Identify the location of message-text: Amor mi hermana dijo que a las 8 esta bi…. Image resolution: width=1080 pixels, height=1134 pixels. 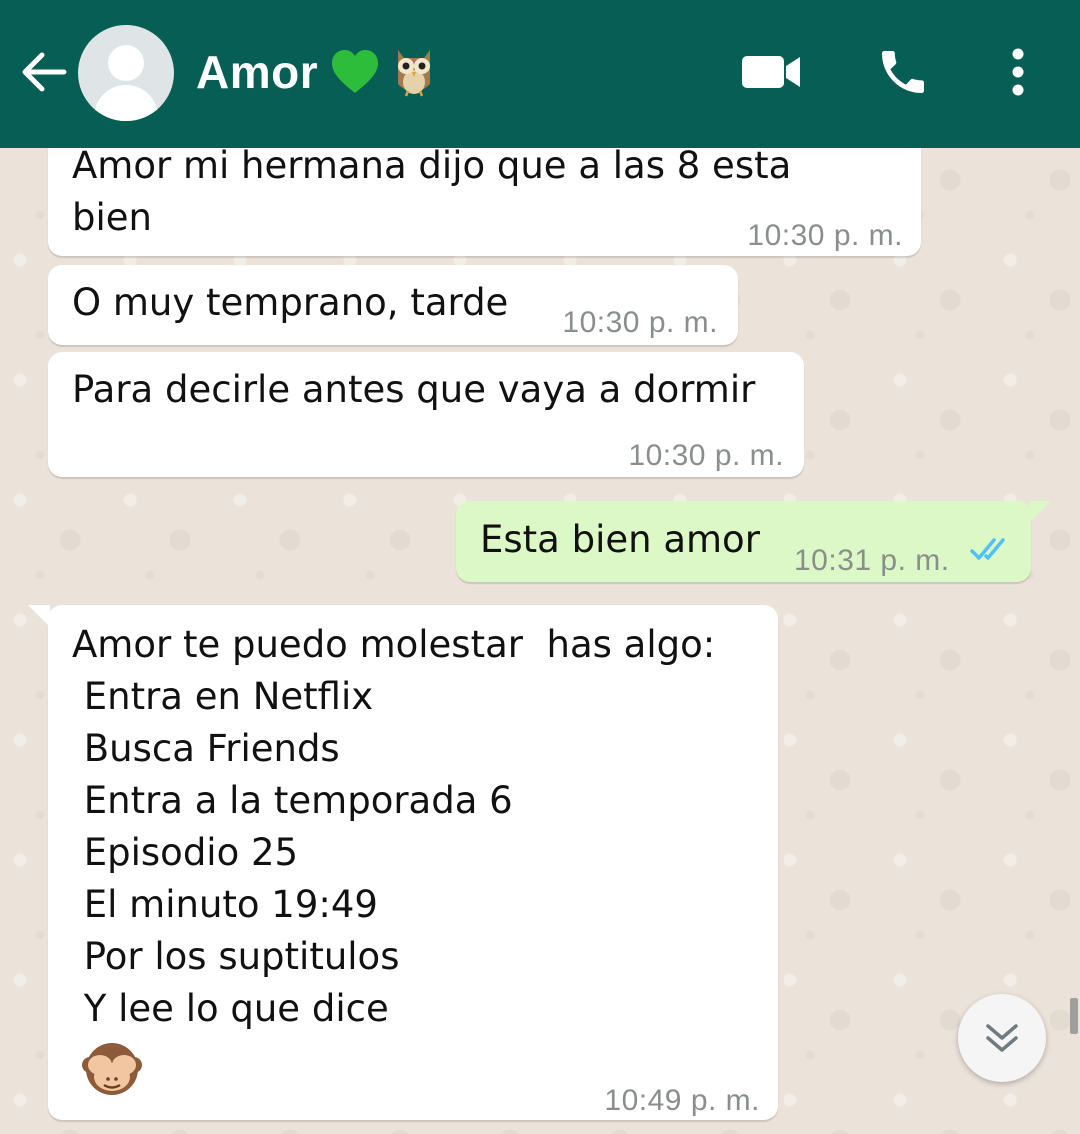
(432, 191).